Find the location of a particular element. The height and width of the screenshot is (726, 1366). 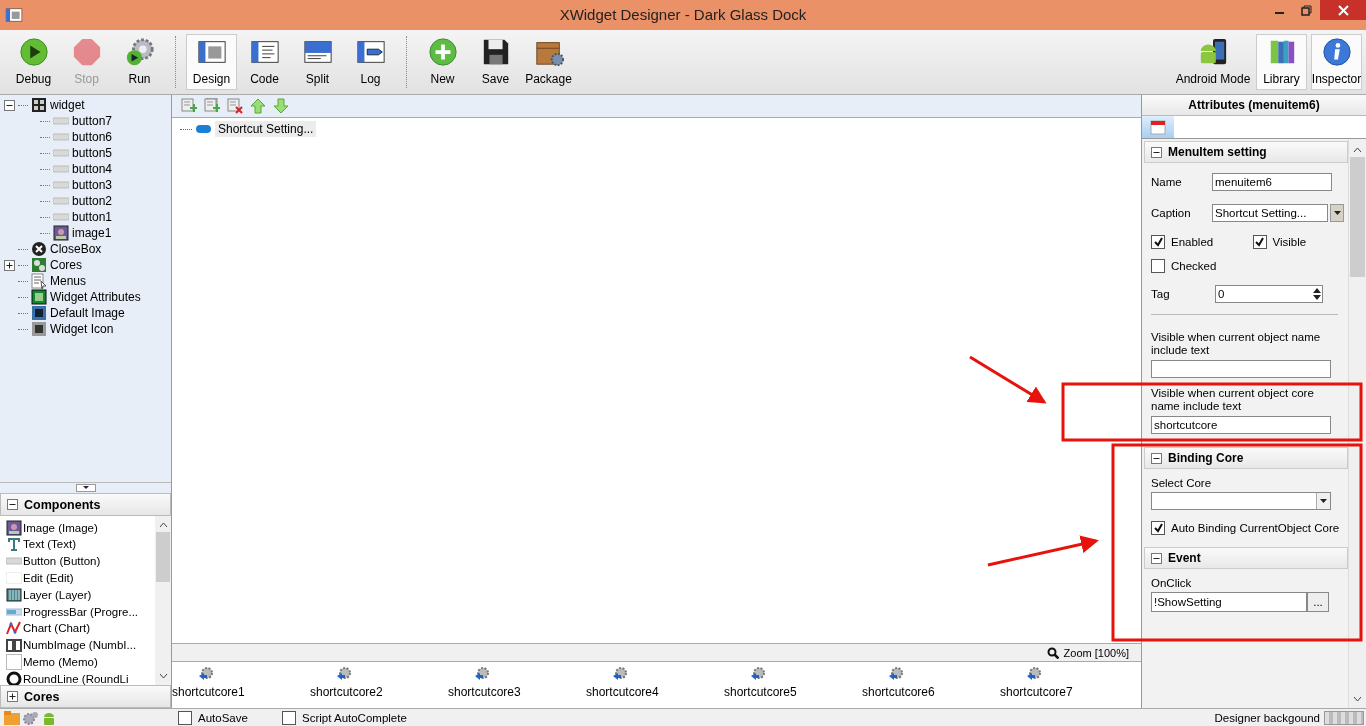

section-title: Event is located at coordinates (1184, 558).